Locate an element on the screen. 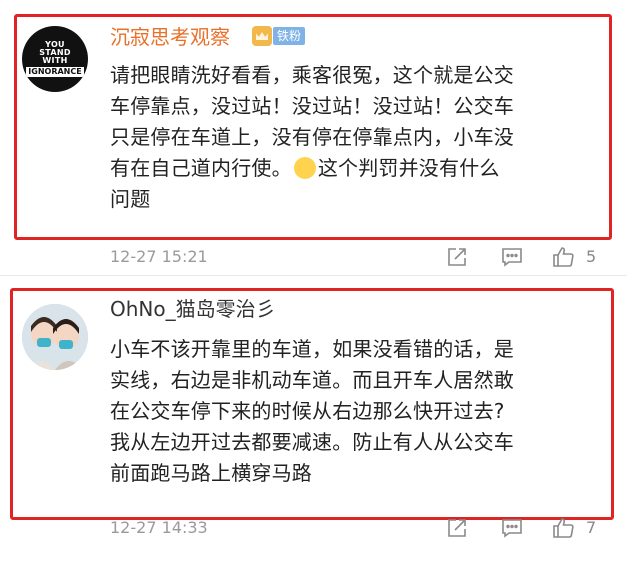 The width and height of the screenshot is (627, 567). like-count: 7 is located at coordinates (591, 527).